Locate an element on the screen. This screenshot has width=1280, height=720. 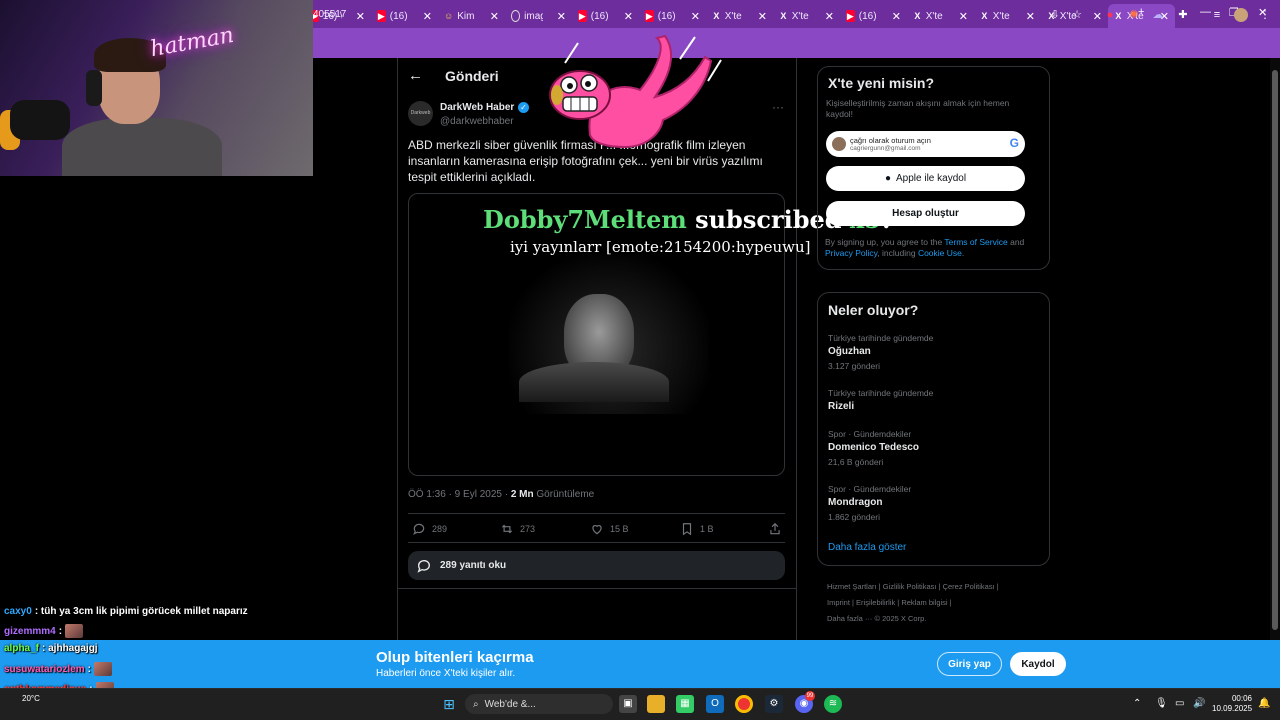
repost-button: 273 is located at coordinates (517, 529).